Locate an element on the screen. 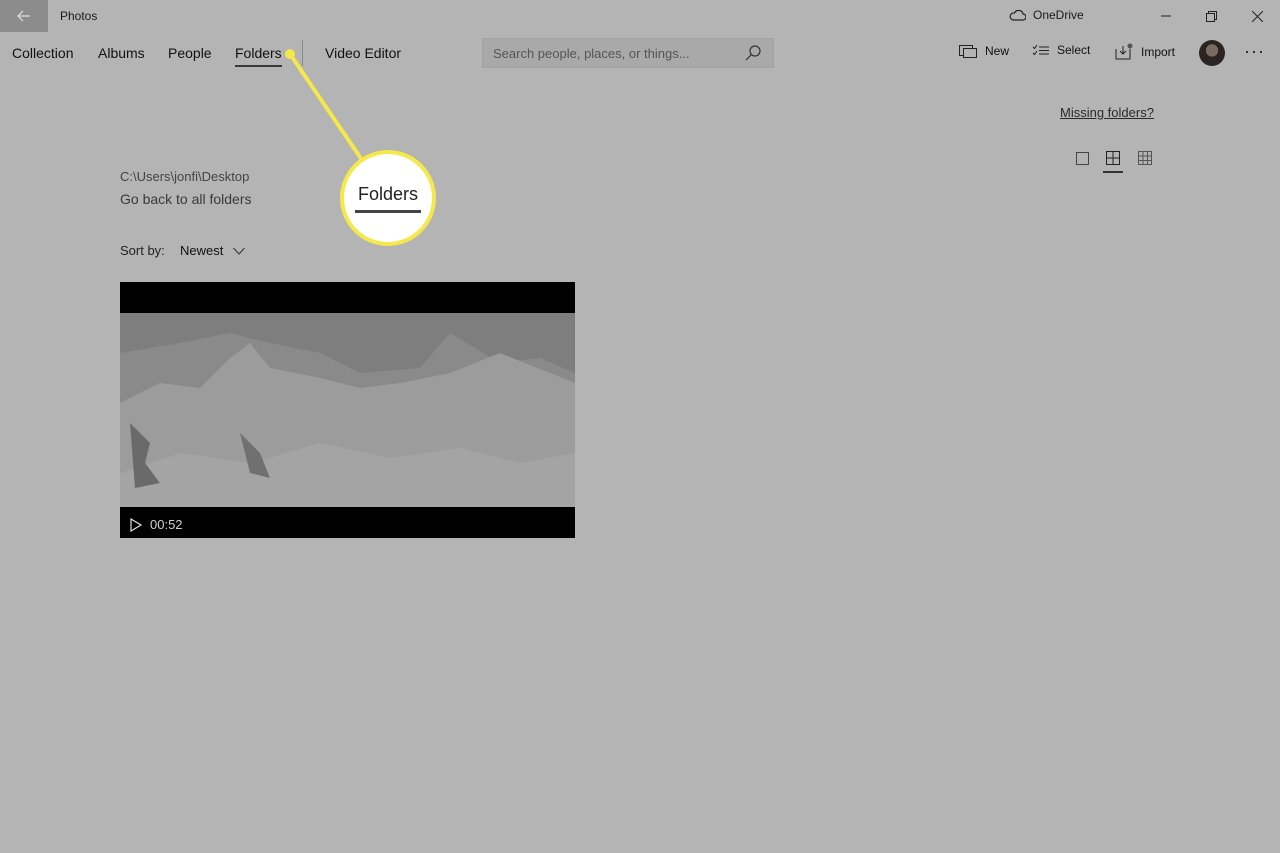  import-icon is located at coordinates (1124, 51).